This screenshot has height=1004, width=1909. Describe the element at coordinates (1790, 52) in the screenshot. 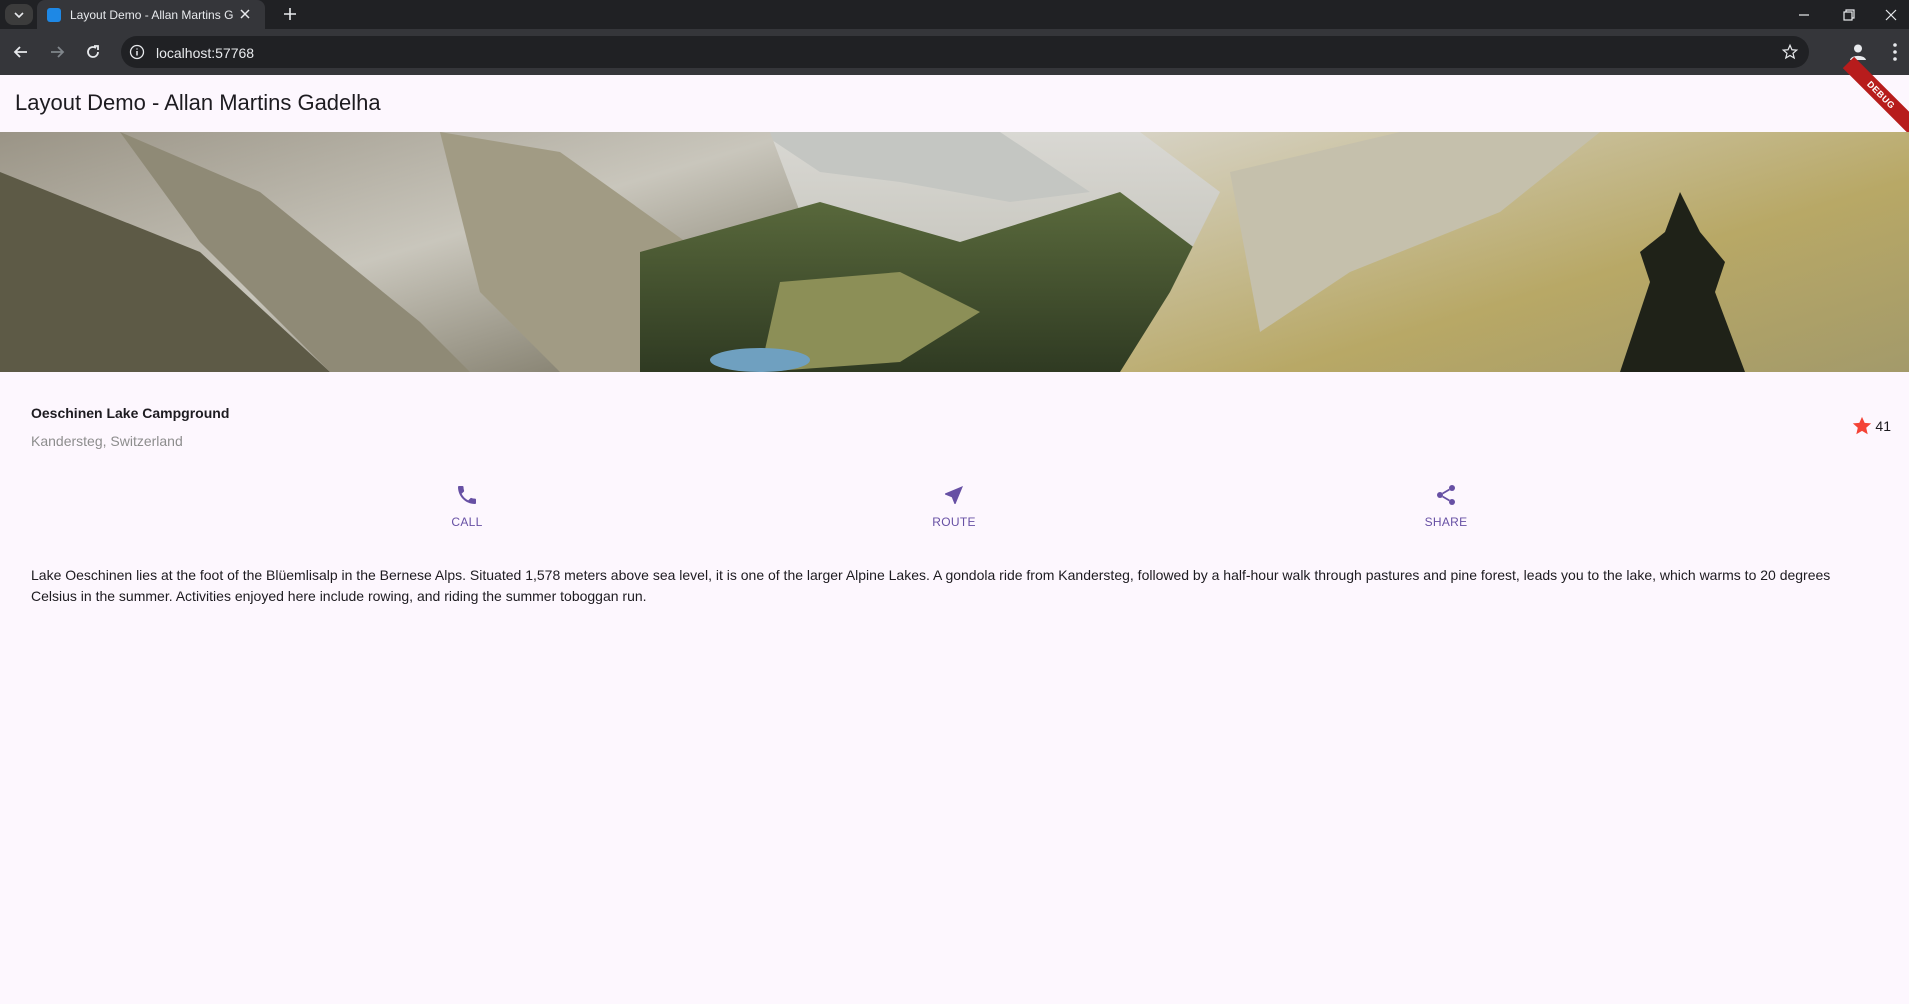

I see `bookmark-star-icon` at that location.